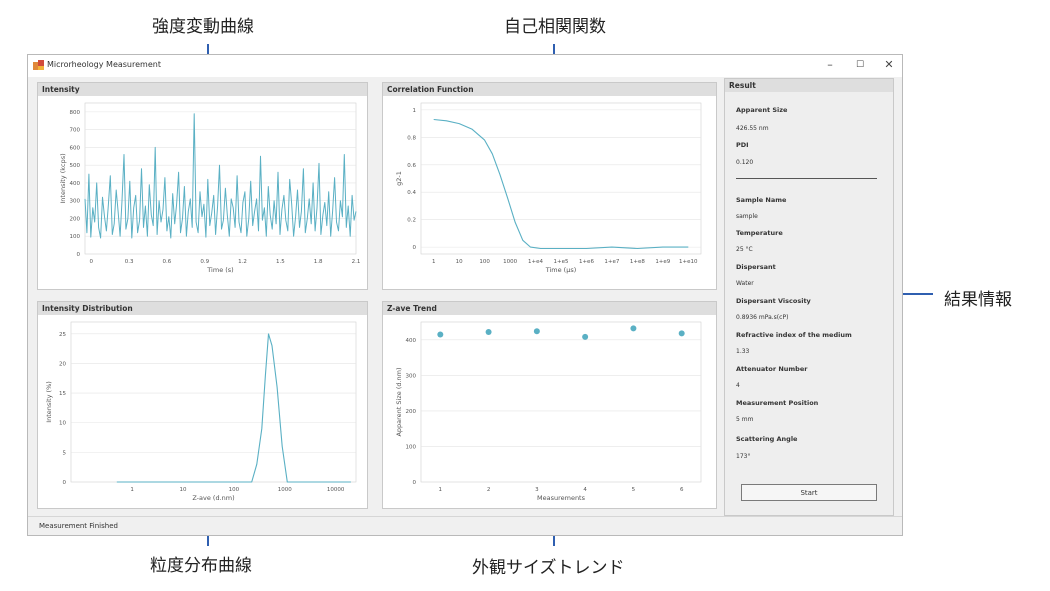 Image resolution: width=1050 pixels, height=591 pixels. Describe the element at coordinates (465, 525) in the screenshot. I see `status-bar: Measurement Finished` at that location.